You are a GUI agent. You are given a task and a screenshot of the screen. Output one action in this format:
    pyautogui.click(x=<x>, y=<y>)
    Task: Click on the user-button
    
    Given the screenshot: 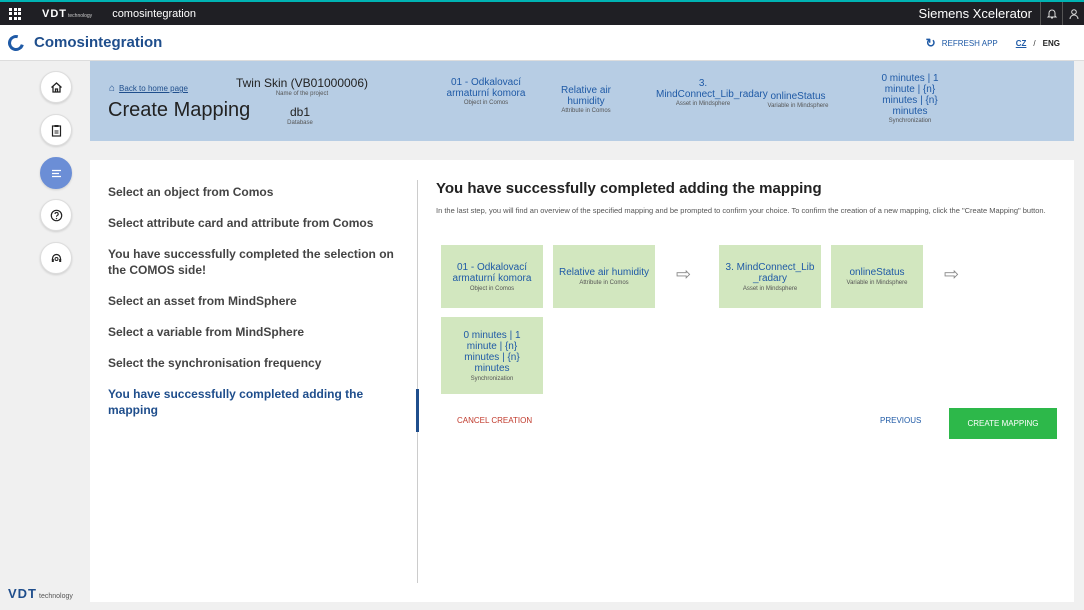 What is the action you would take?
    pyautogui.click(x=1073, y=13)
    